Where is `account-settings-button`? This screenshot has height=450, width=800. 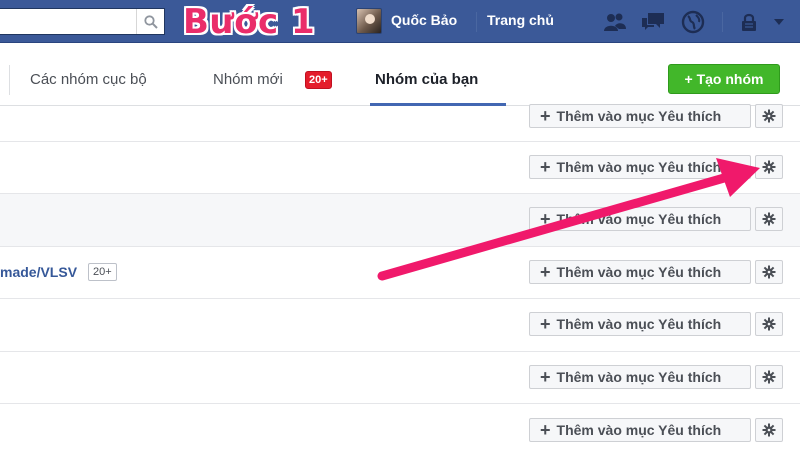
account-settings-button is located at coordinates (779, 22).